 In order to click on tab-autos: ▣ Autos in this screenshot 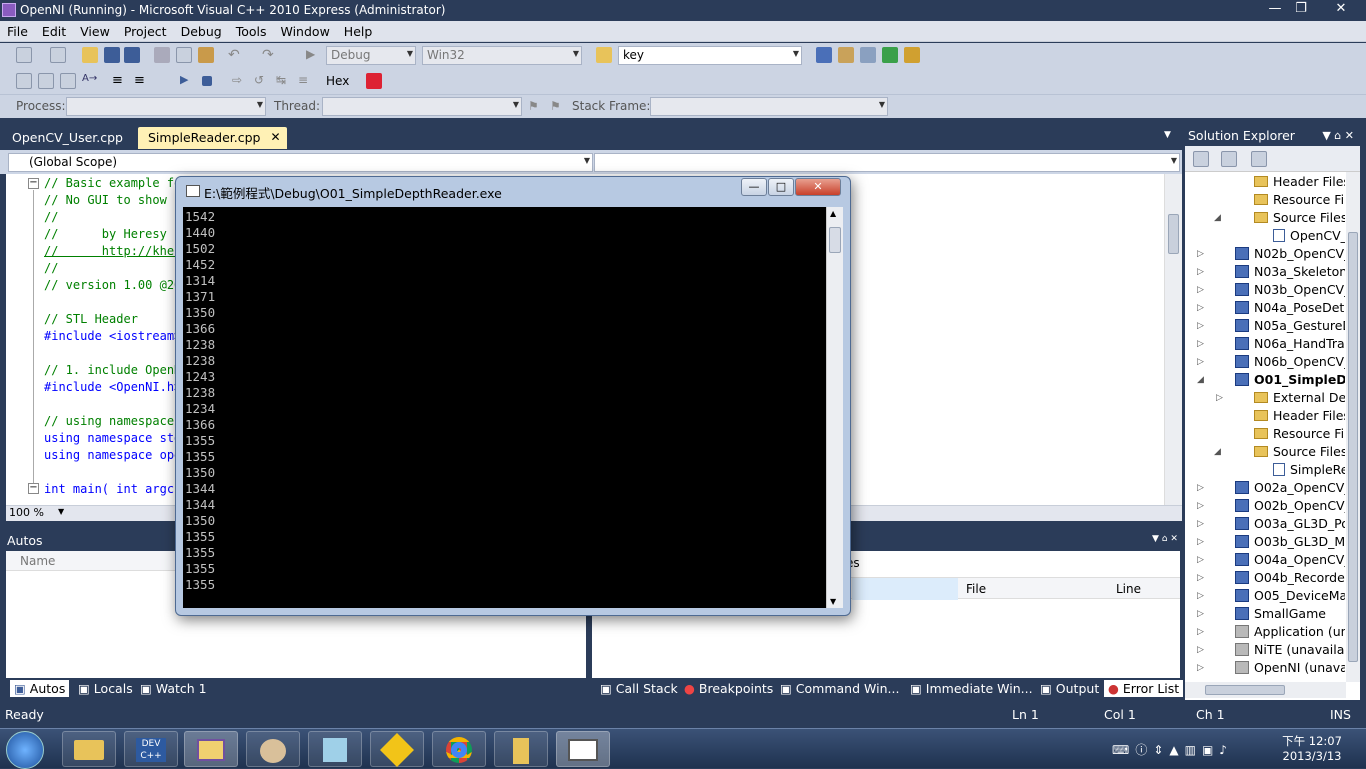, I will do `click(40, 688)`.